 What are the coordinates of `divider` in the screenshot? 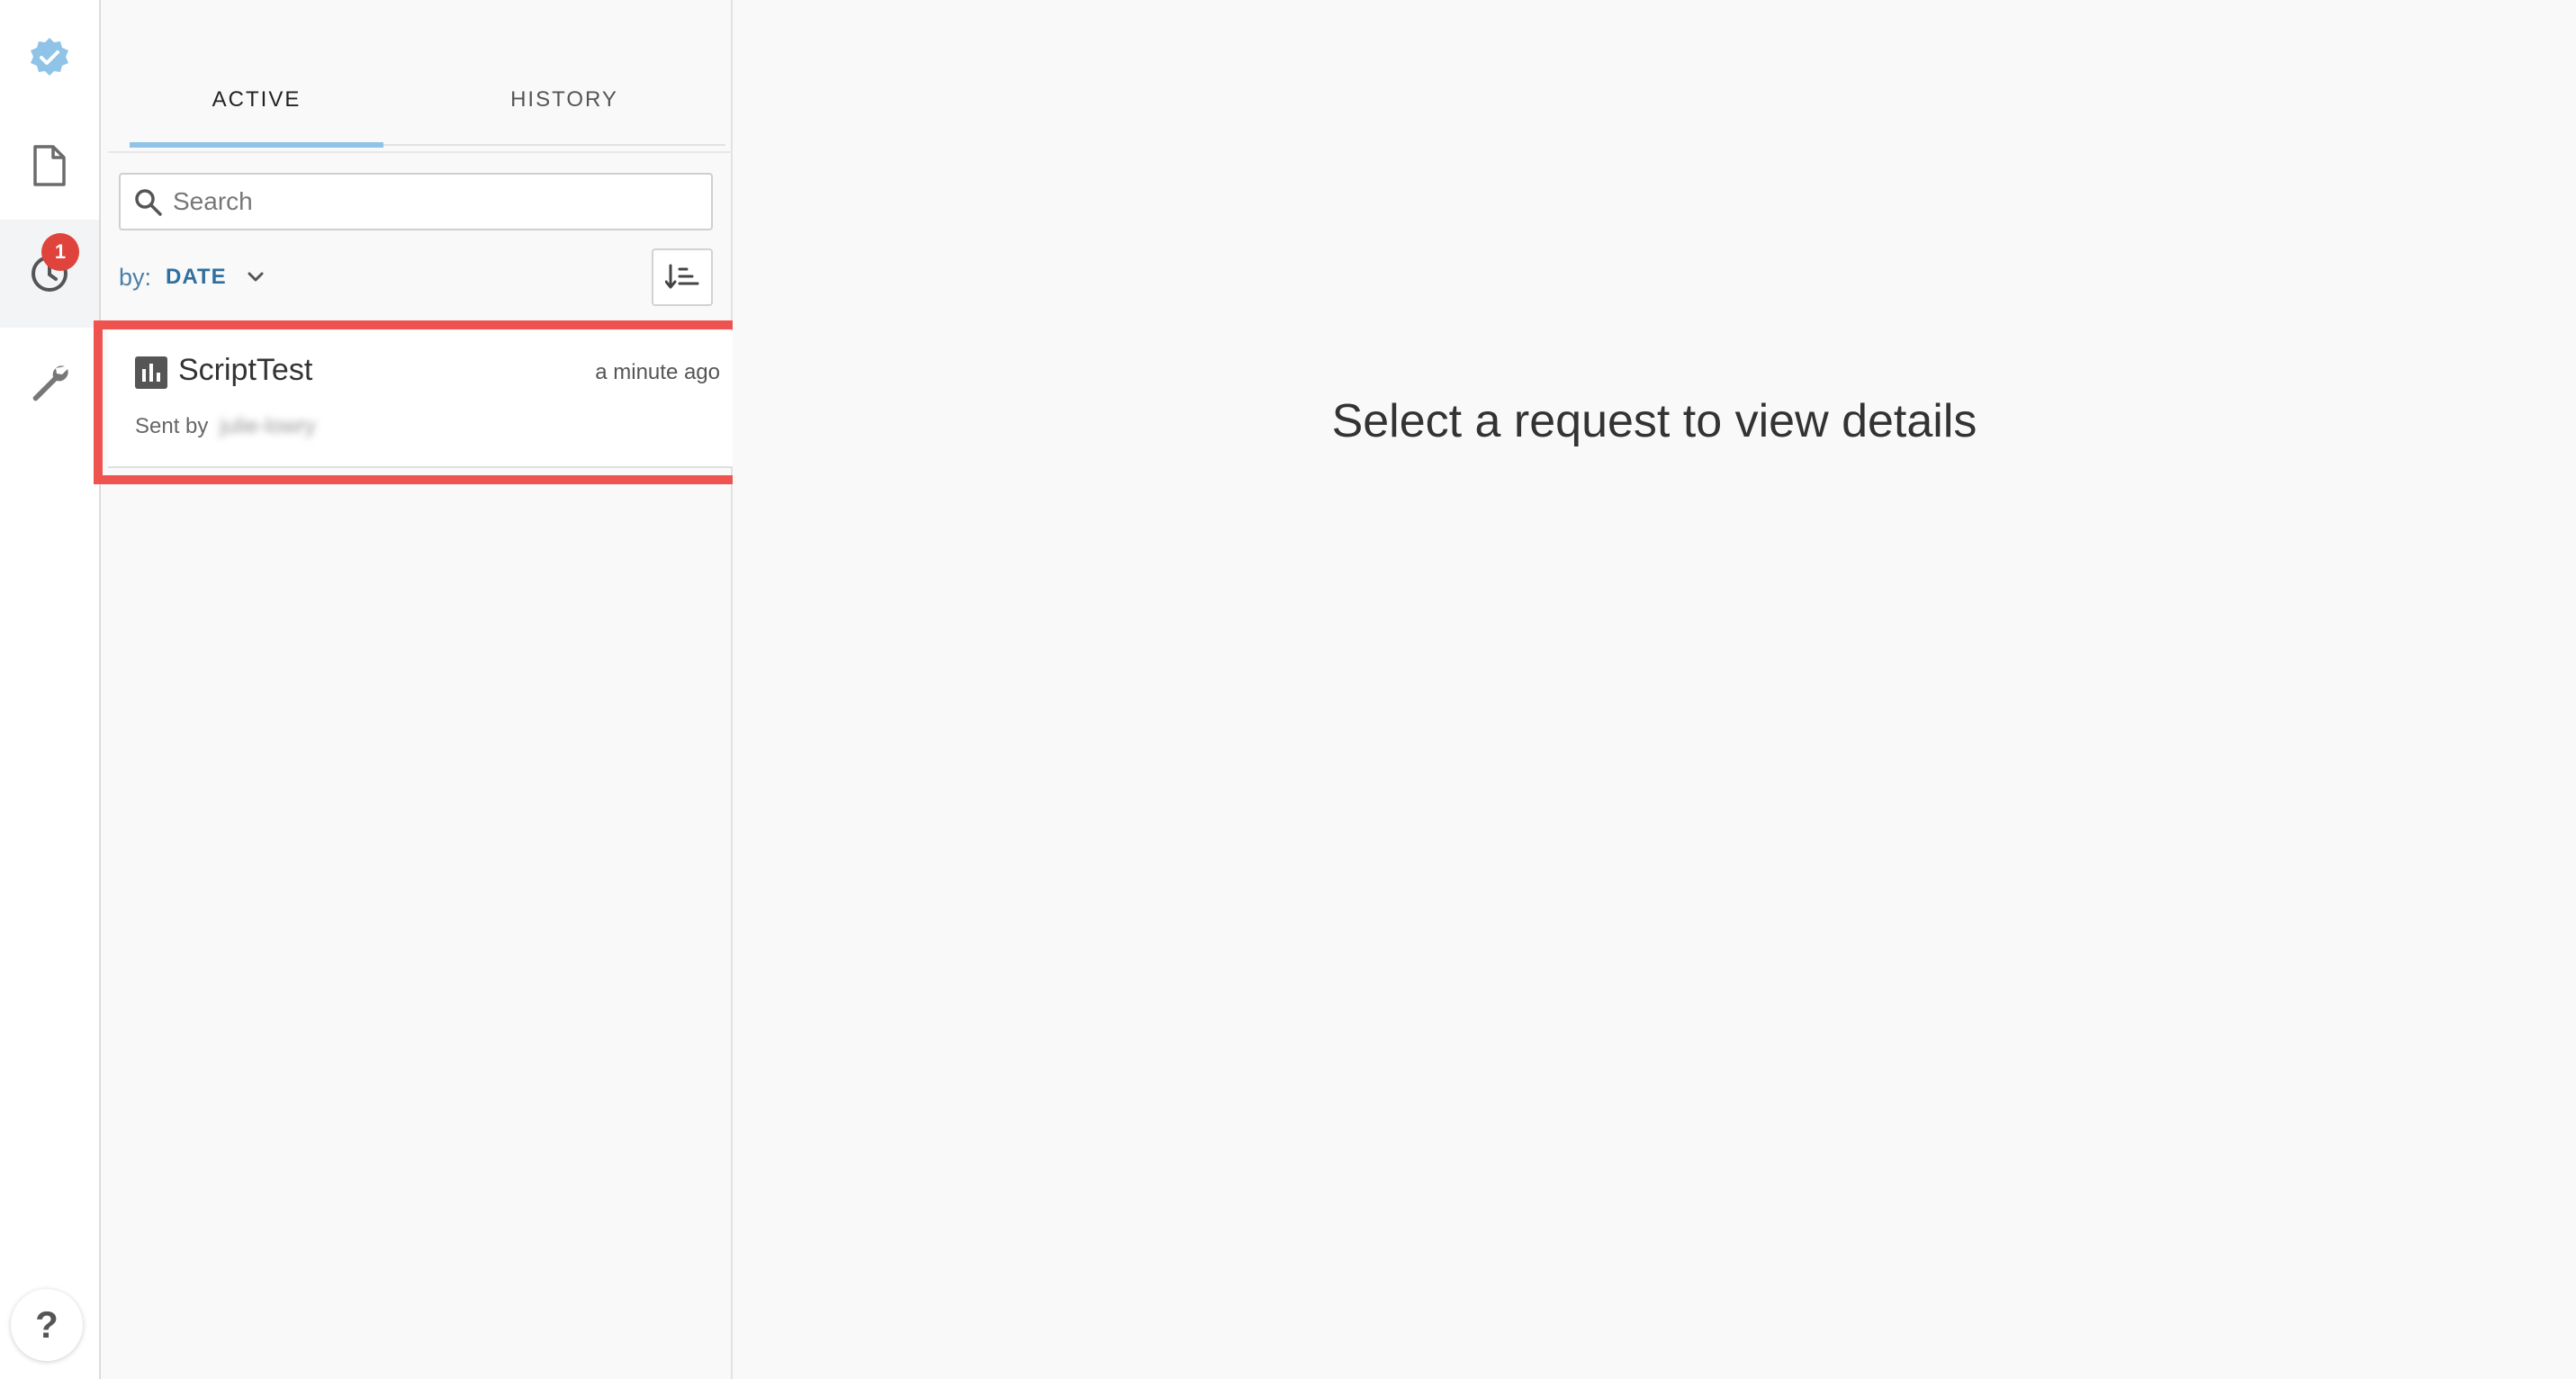 It's located at (420, 152).